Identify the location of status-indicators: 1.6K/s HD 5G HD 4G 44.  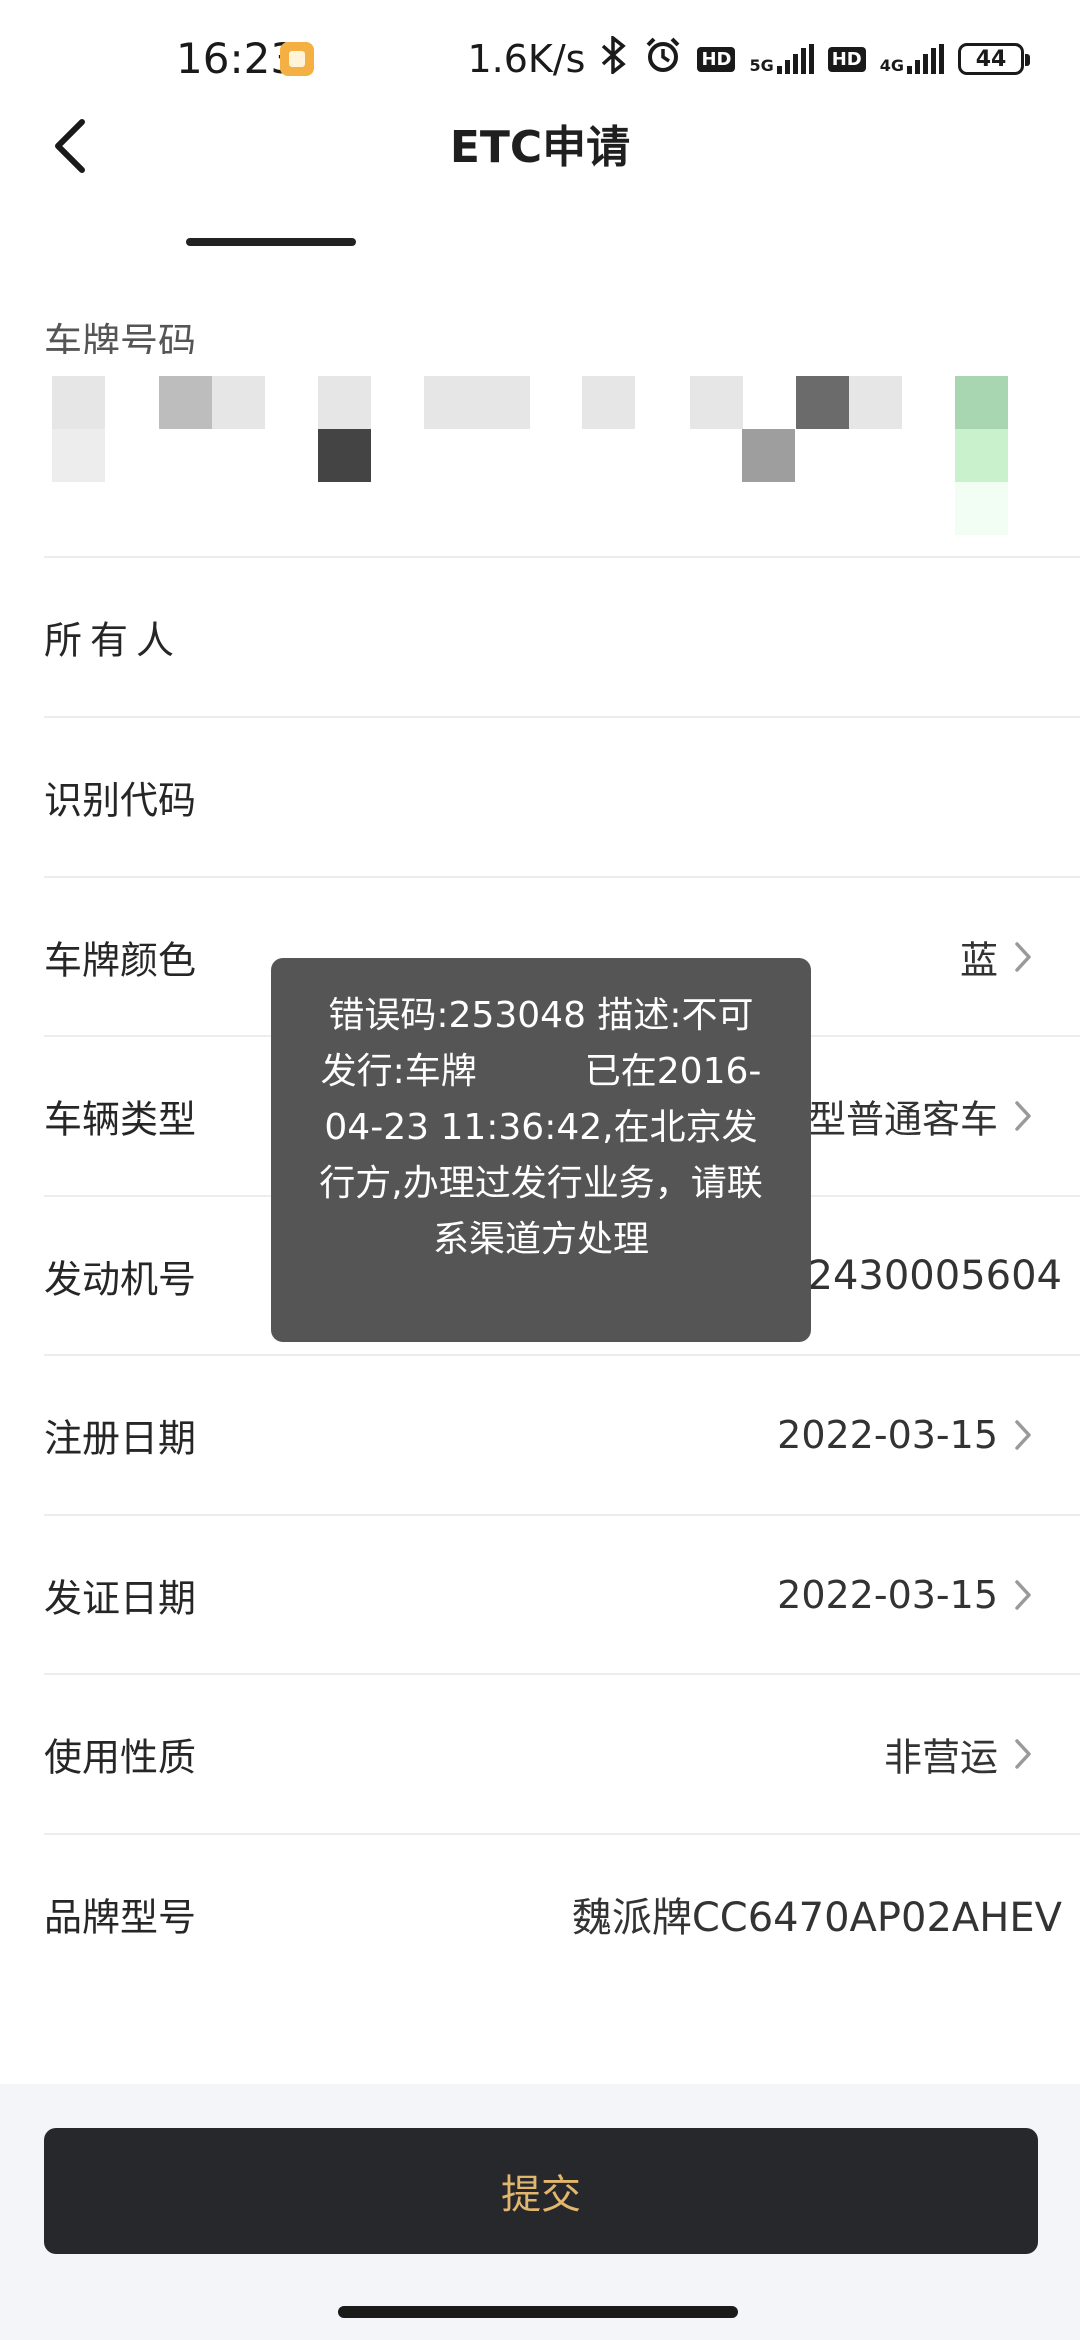
(748, 58).